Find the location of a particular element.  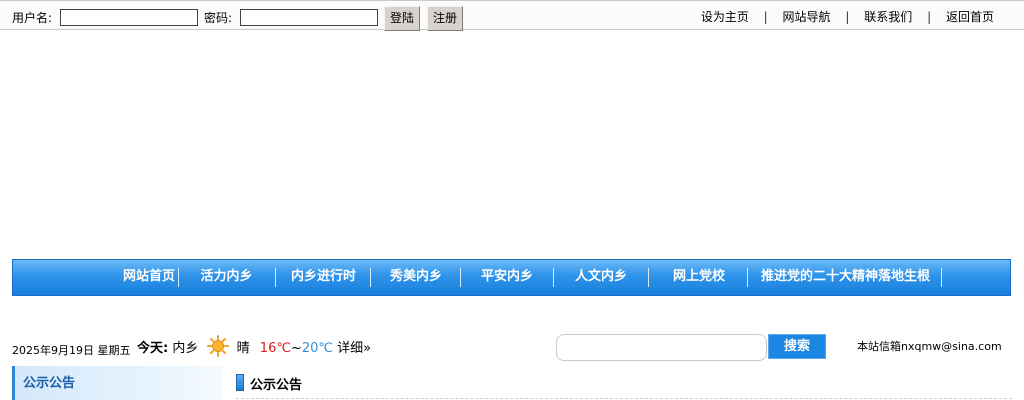

password-input is located at coordinates (309, 17).